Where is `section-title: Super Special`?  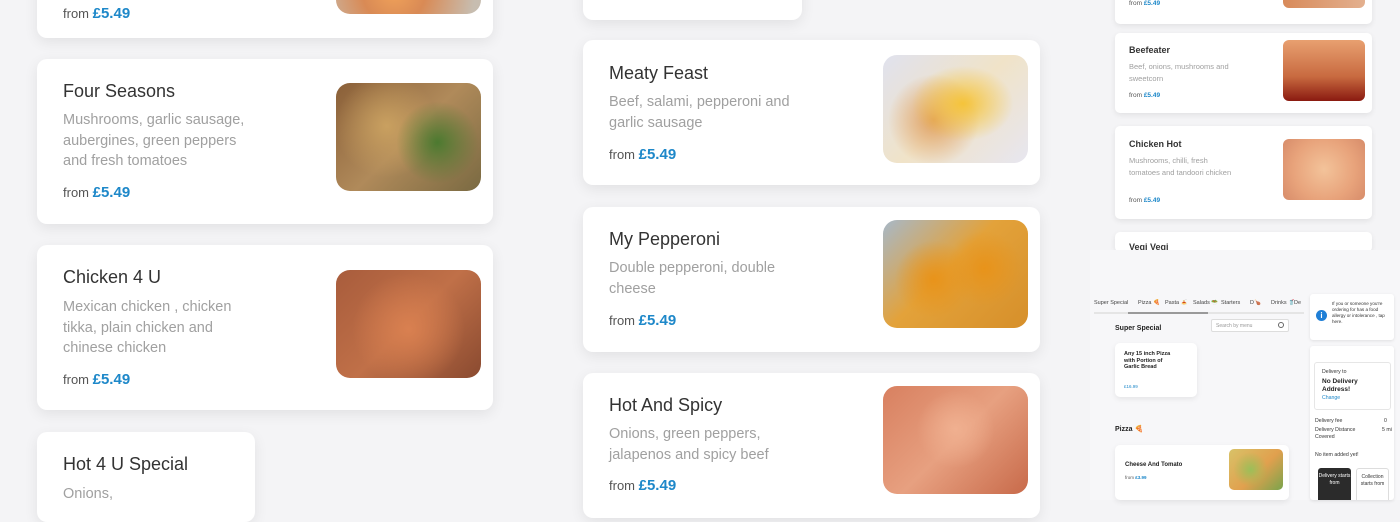
section-title: Super Special is located at coordinates (1138, 328).